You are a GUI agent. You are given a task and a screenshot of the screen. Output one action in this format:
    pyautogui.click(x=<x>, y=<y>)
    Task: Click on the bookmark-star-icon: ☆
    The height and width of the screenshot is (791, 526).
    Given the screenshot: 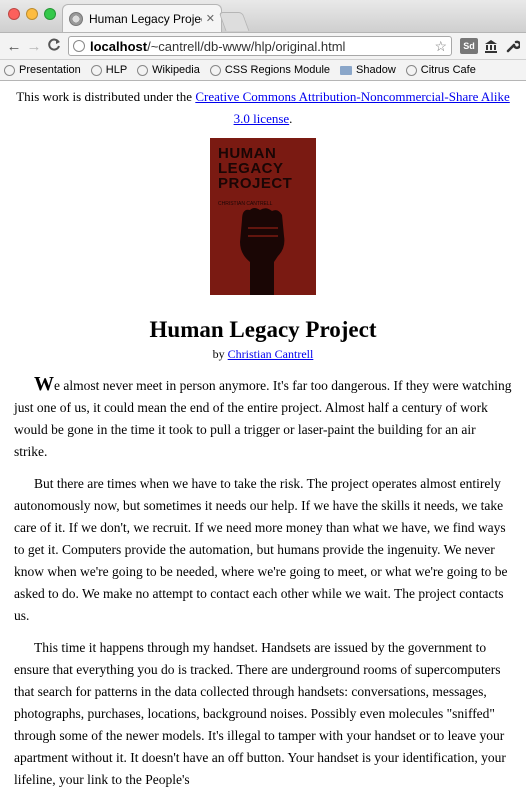 What is the action you would take?
    pyautogui.click(x=440, y=46)
    